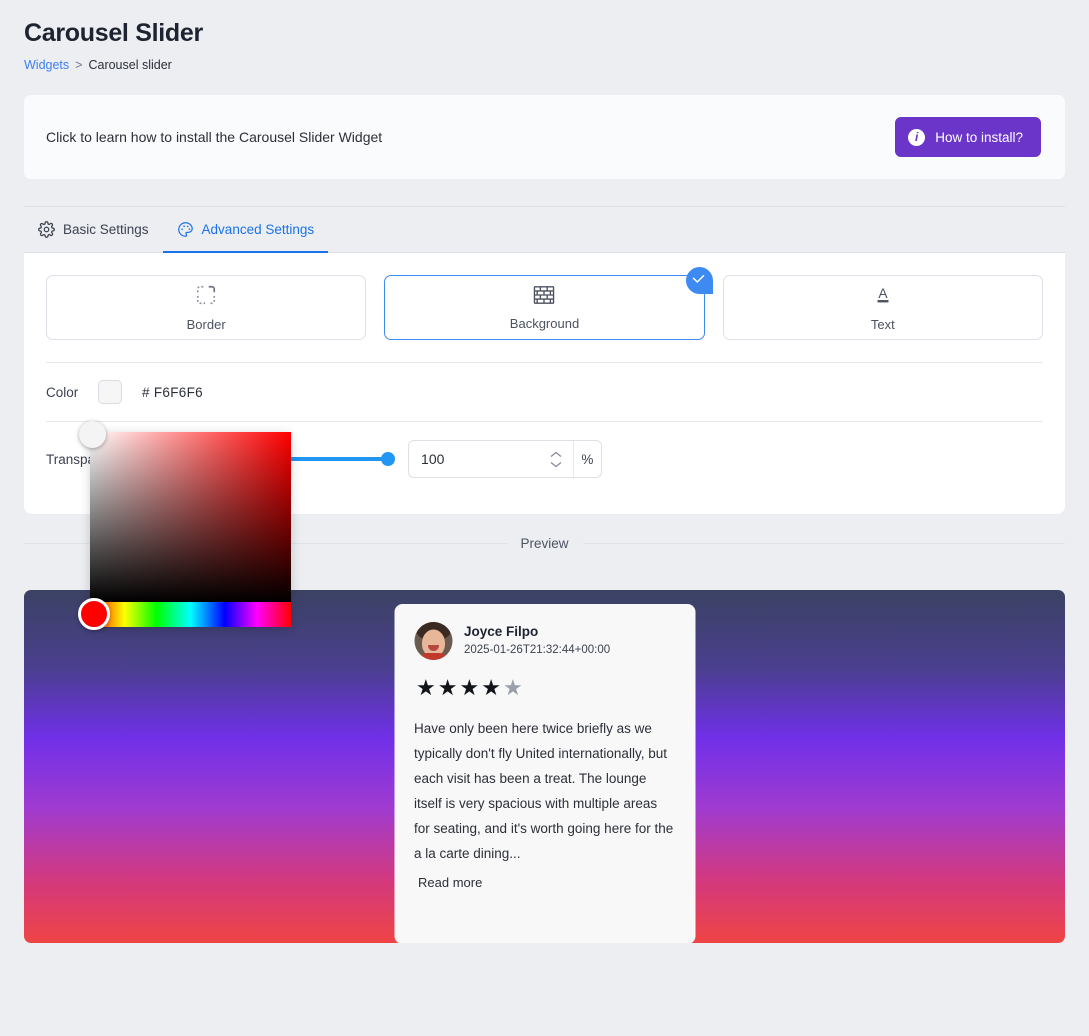 The height and width of the screenshot is (1036, 1089). I want to click on reviewer-name: Joyce Filpo, so click(501, 631).